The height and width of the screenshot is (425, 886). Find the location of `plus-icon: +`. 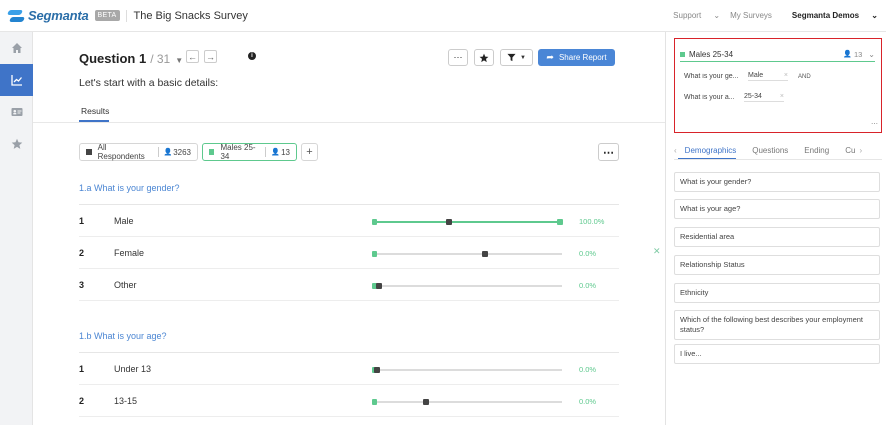

plus-icon: + is located at coordinates (309, 152).